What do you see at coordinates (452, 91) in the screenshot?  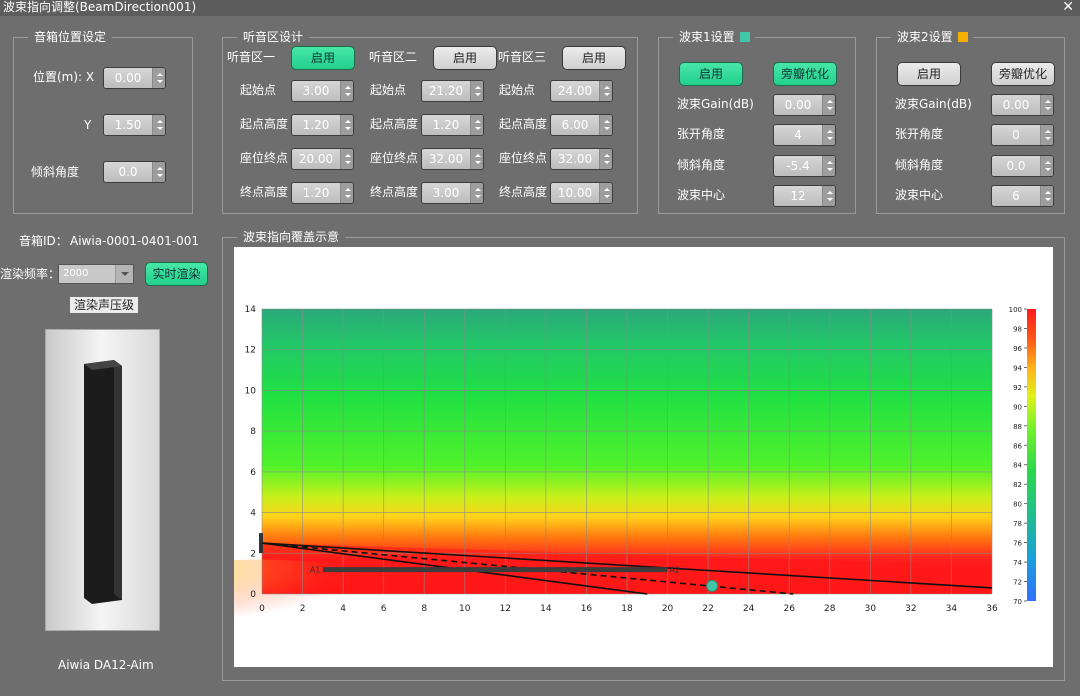 I see `zone2-field-0: 21.20` at bounding box center [452, 91].